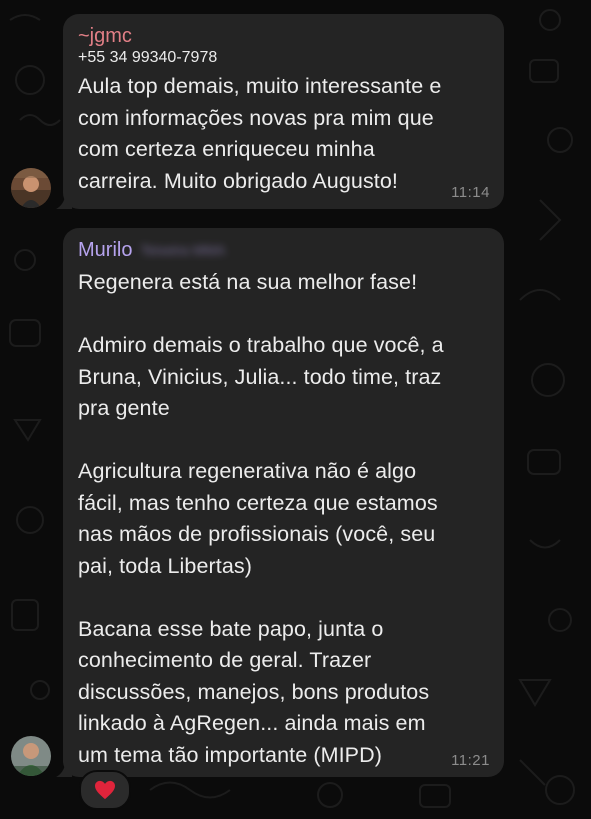 The width and height of the screenshot is (591, 819). Describe the element at coordinates (284, 36) in the screenshot. I see `sender-name: ~jgmc` at that location.